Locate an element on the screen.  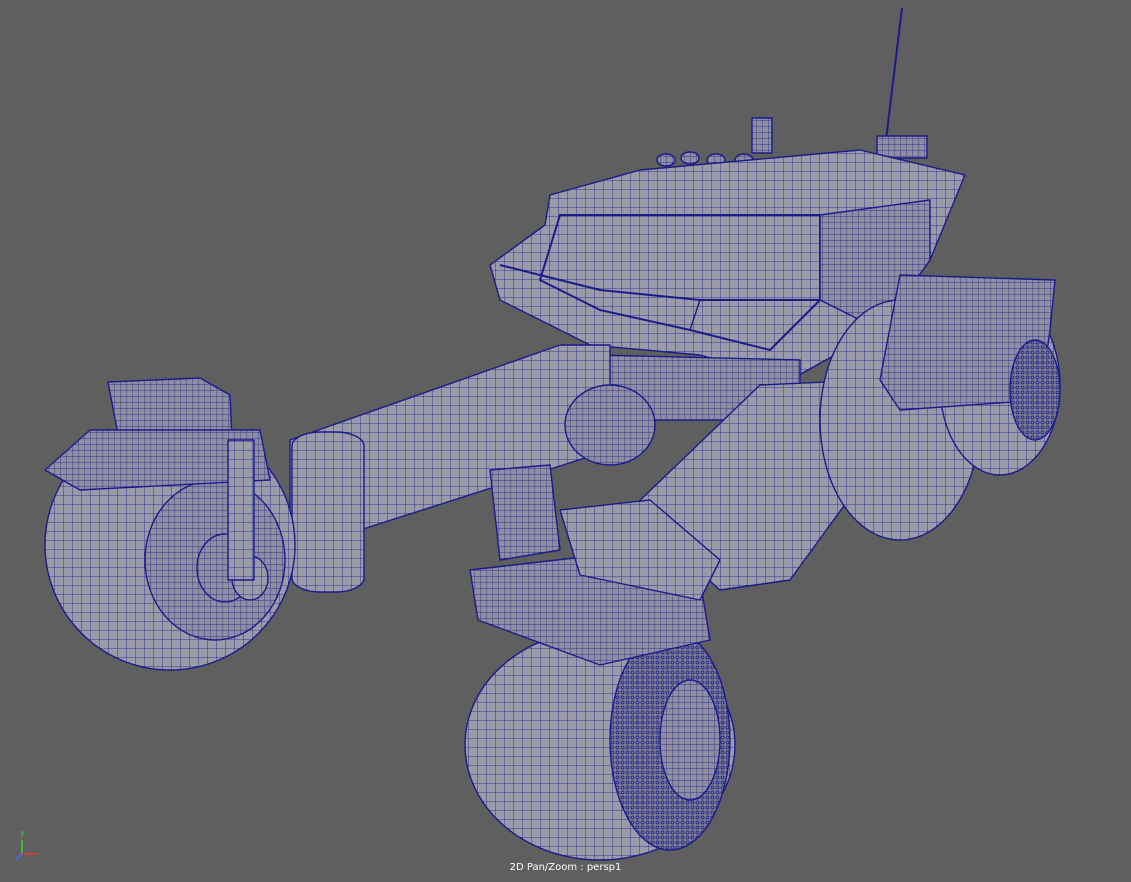
axis-y-label: y is located at coordinates (22, 832).